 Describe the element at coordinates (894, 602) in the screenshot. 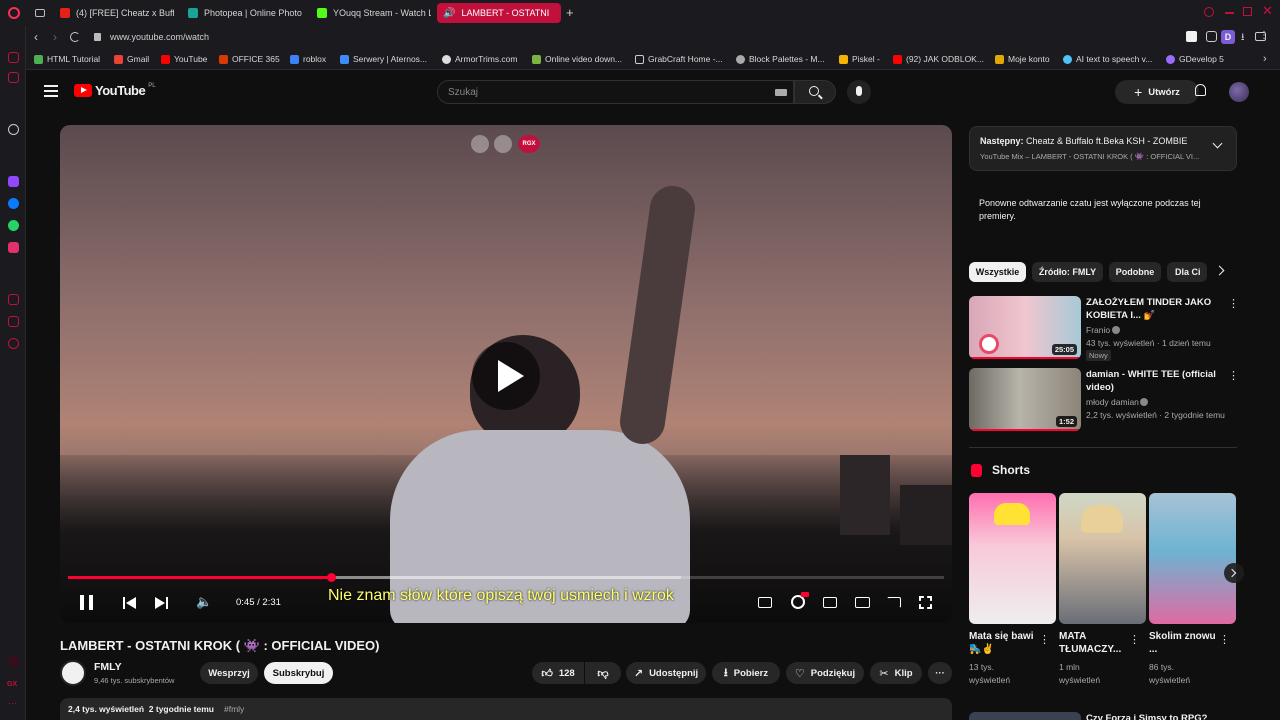

I see `cast-icon` at that location.